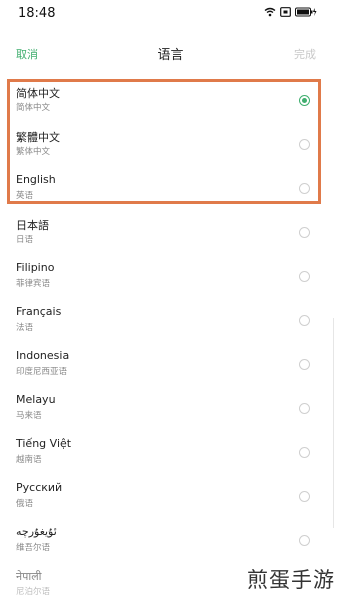 Image resolution: width=341 pixels, height=608 pixels. I want to click on wifi-icon, so click(270, 12).